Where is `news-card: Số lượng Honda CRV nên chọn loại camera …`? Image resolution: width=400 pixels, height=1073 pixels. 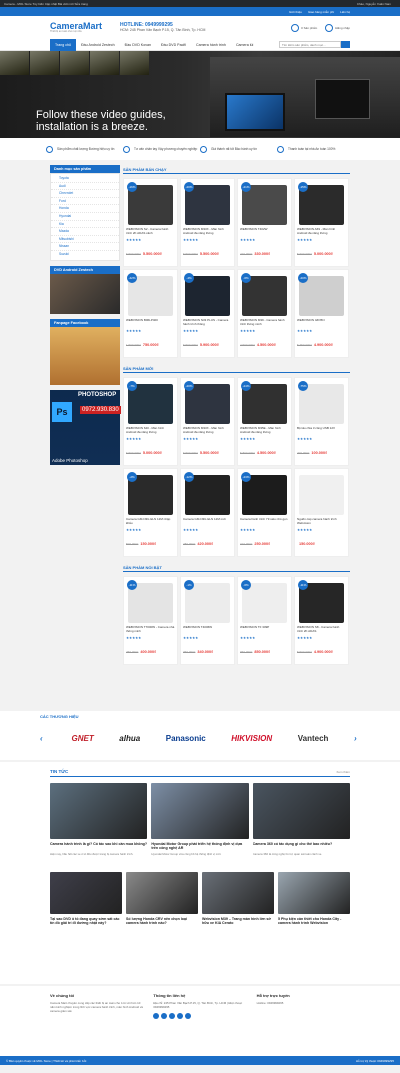 news-card: Số lượng Honda CRV nên chọn loại camera … is located at coordinates (162, 899).